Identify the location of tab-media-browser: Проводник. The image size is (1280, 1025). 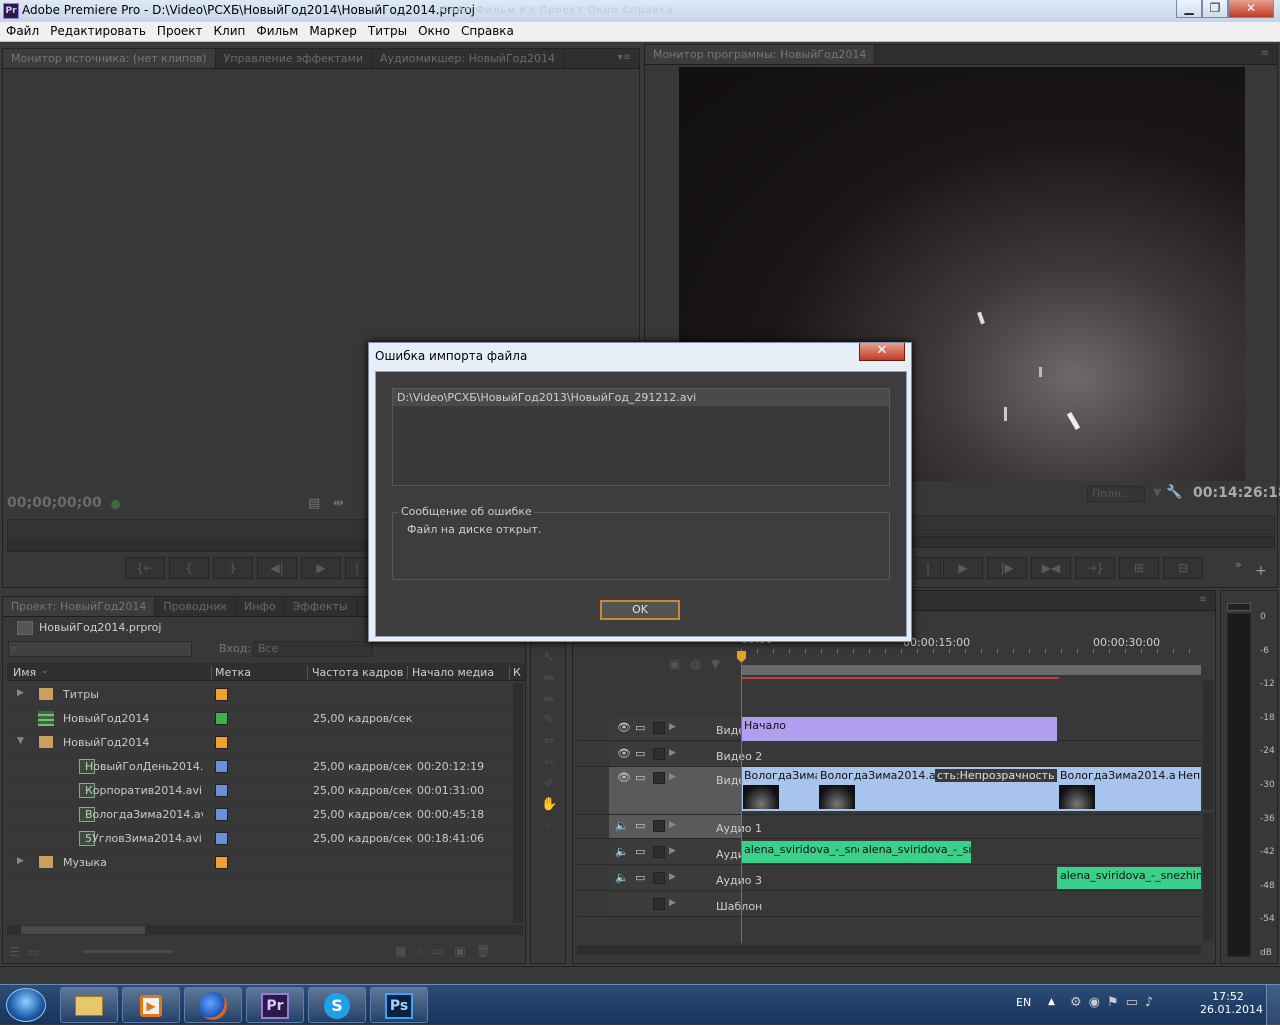
(196, 606).